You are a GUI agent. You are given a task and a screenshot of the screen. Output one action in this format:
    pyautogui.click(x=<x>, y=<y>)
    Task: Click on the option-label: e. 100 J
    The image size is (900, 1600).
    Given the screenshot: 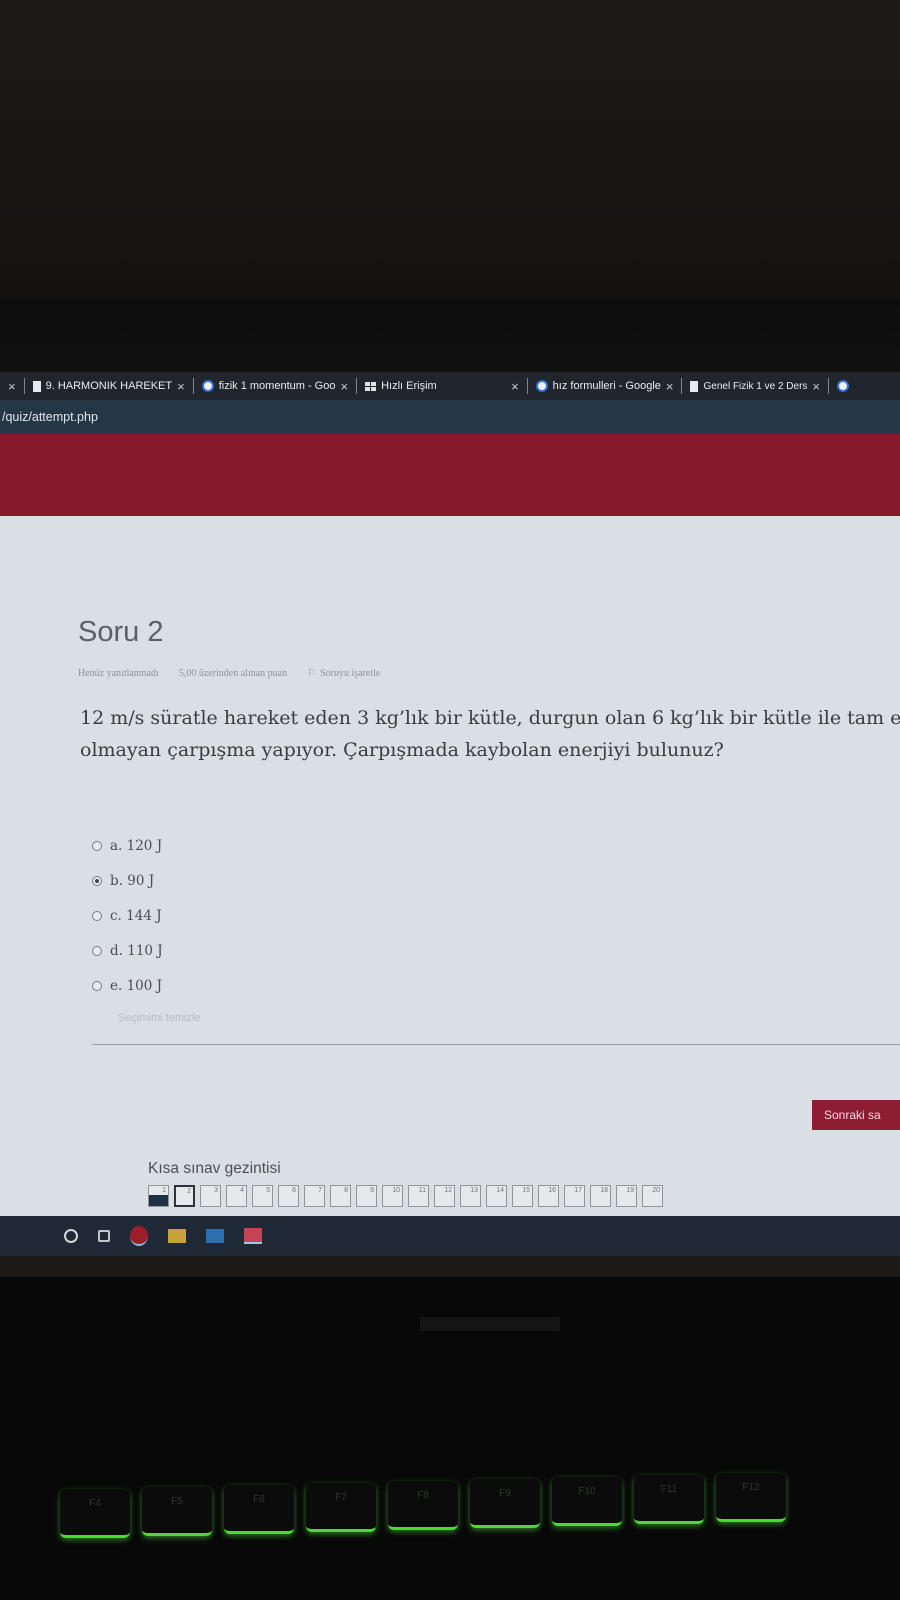 What is the action you would take?
    pyautogui.click(x=136, y=986)
    